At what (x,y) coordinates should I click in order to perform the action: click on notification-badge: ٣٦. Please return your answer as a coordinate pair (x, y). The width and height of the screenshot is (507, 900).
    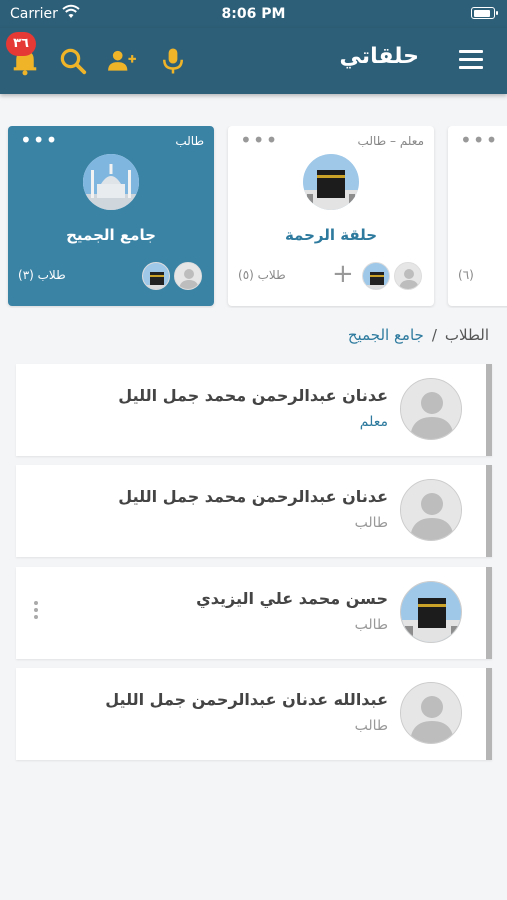
    Looking at the image, I should click on (21, 44).